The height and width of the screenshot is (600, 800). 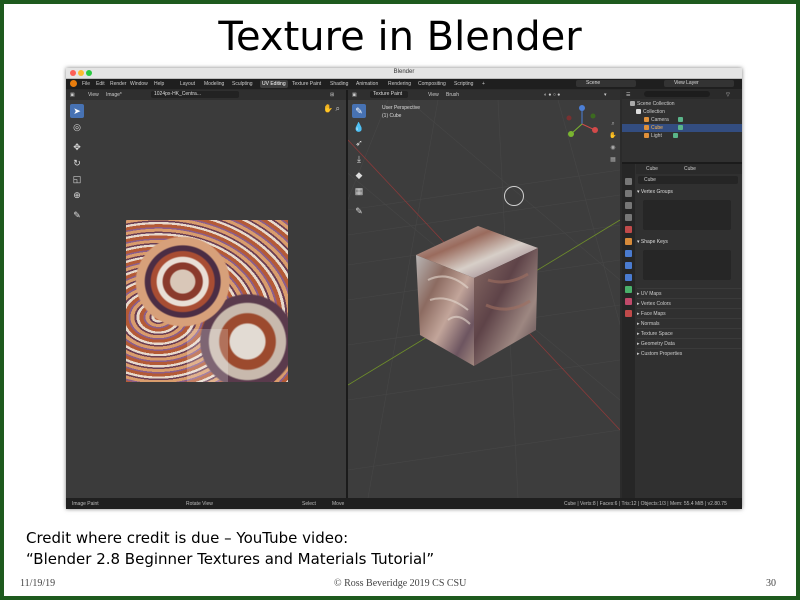 I want to click on tab-scripting: Scripting, so click(x=463, y=84).